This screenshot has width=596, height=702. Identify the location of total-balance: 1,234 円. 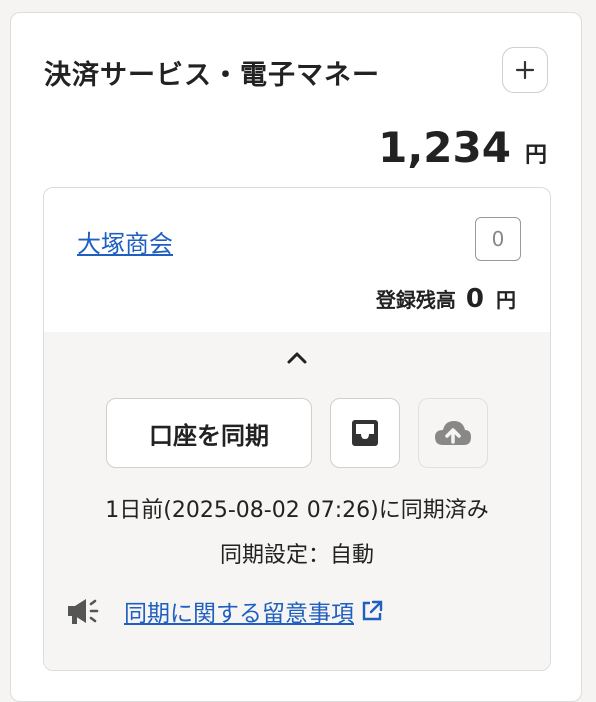
(462, 147).